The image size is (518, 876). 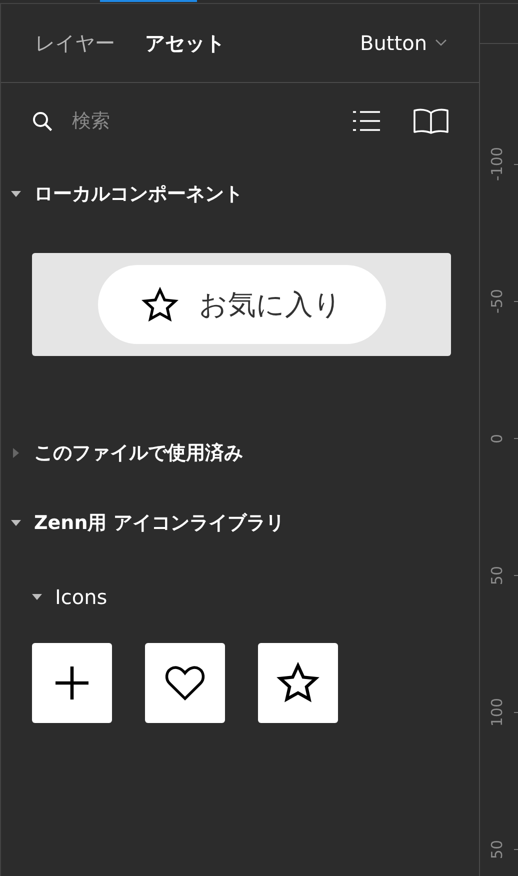 What do you see at coordinates (403, 43) in the screenshot?
I see `page-dropdown: Button` at bounding box center [403, 43].